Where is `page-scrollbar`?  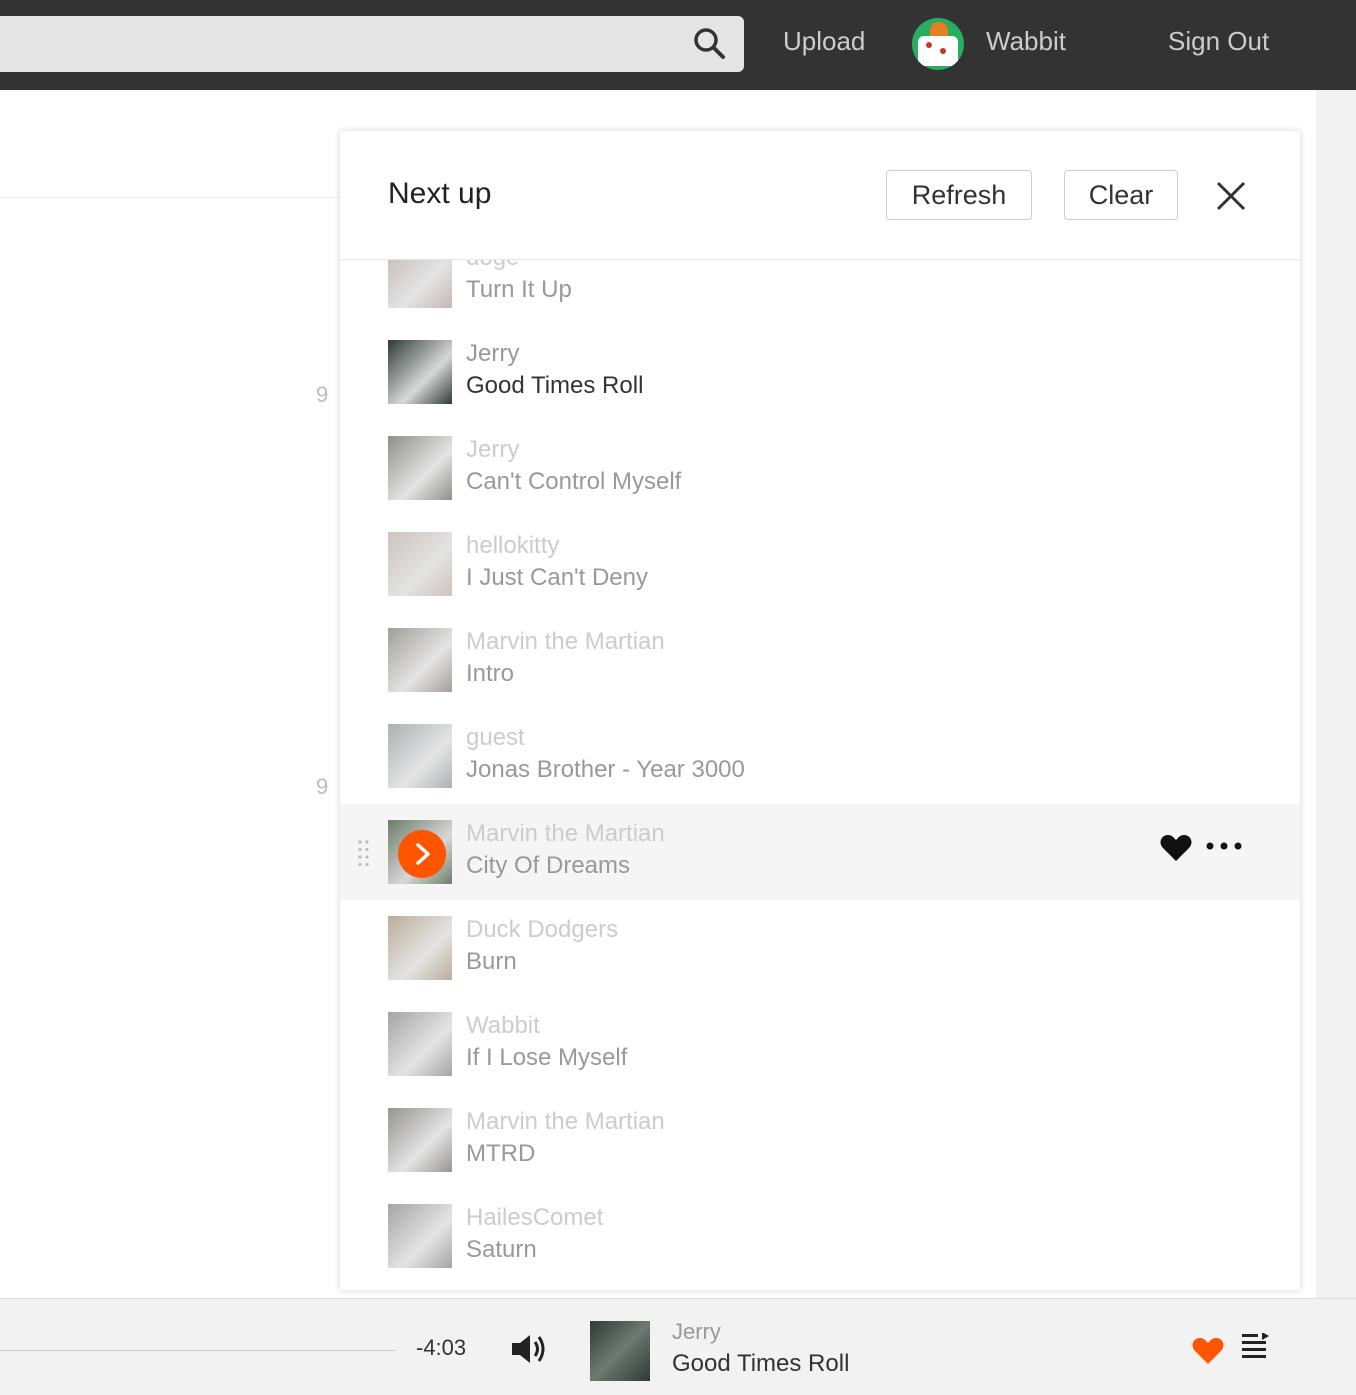 page-scrollbar is located at coordinates (1336, 694).